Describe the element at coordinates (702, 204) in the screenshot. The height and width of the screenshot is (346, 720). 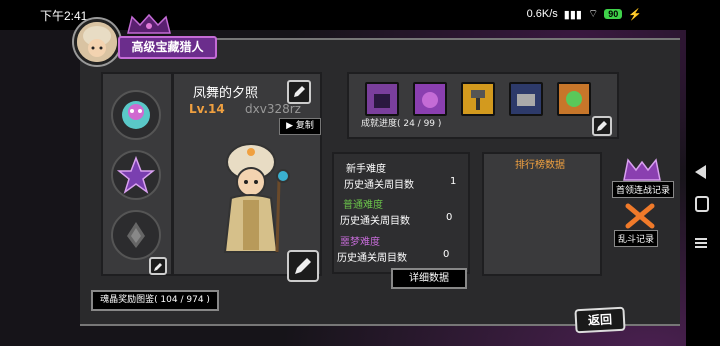
I see `nav-home-icon` at that location.